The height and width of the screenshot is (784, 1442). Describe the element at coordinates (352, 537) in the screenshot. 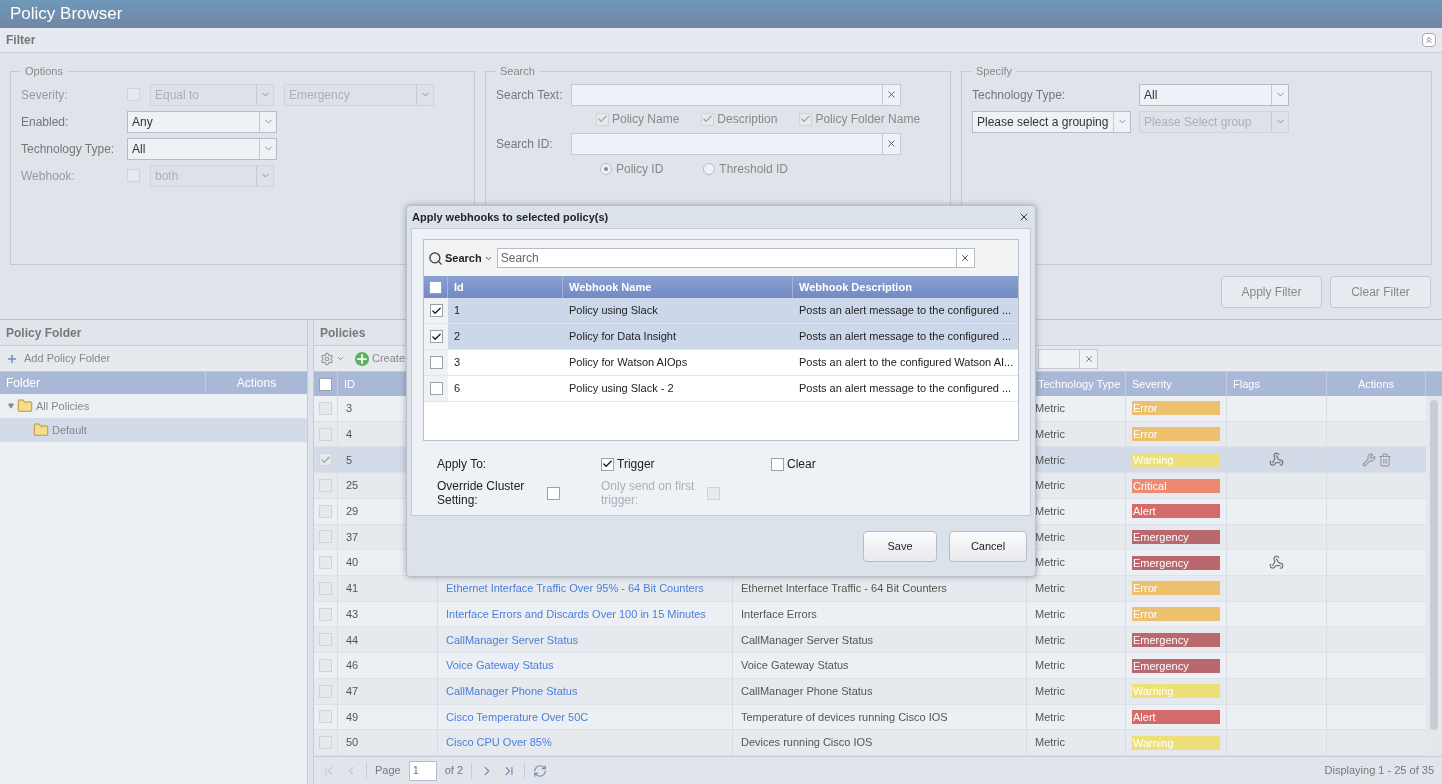

I see `table-cell-text: 37` at that location.